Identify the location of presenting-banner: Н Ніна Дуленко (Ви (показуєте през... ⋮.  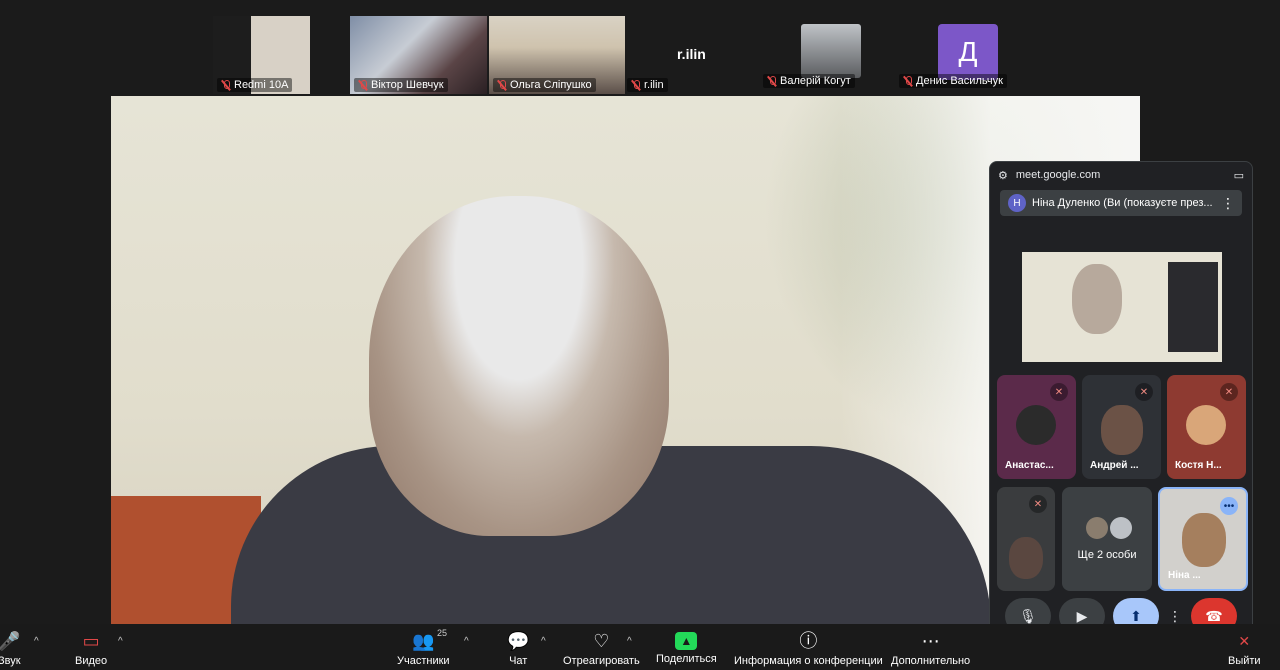
(1121, 203).